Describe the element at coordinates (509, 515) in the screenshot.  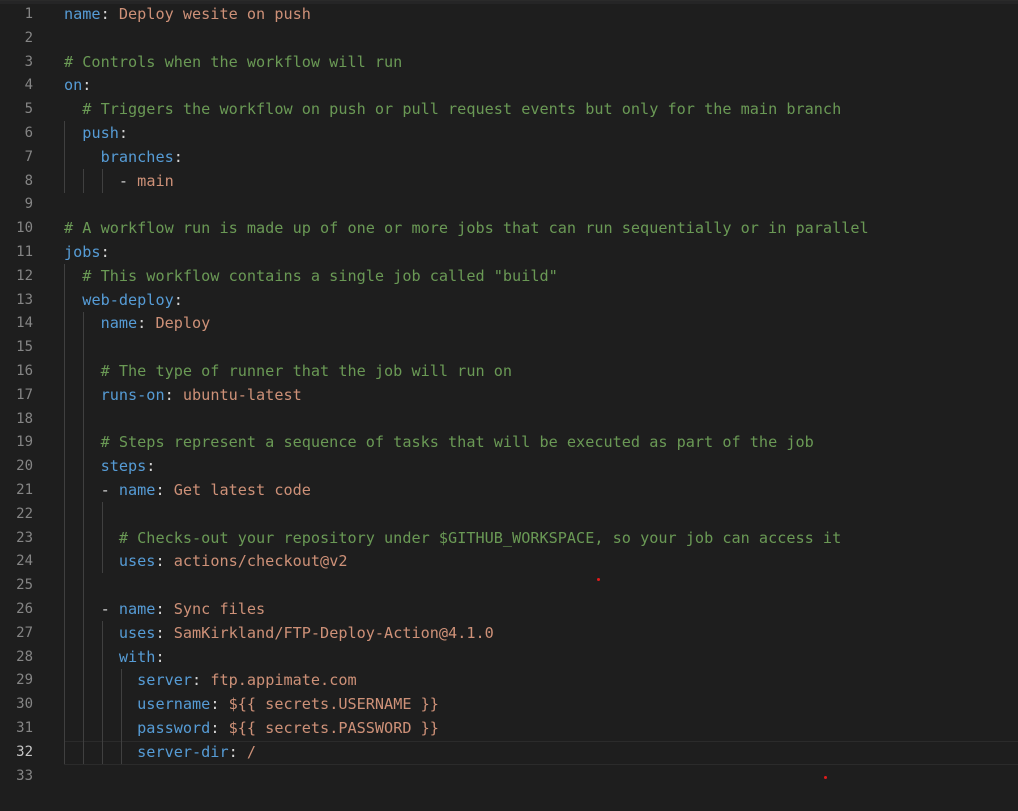
I see `code-line: 22` at that location.